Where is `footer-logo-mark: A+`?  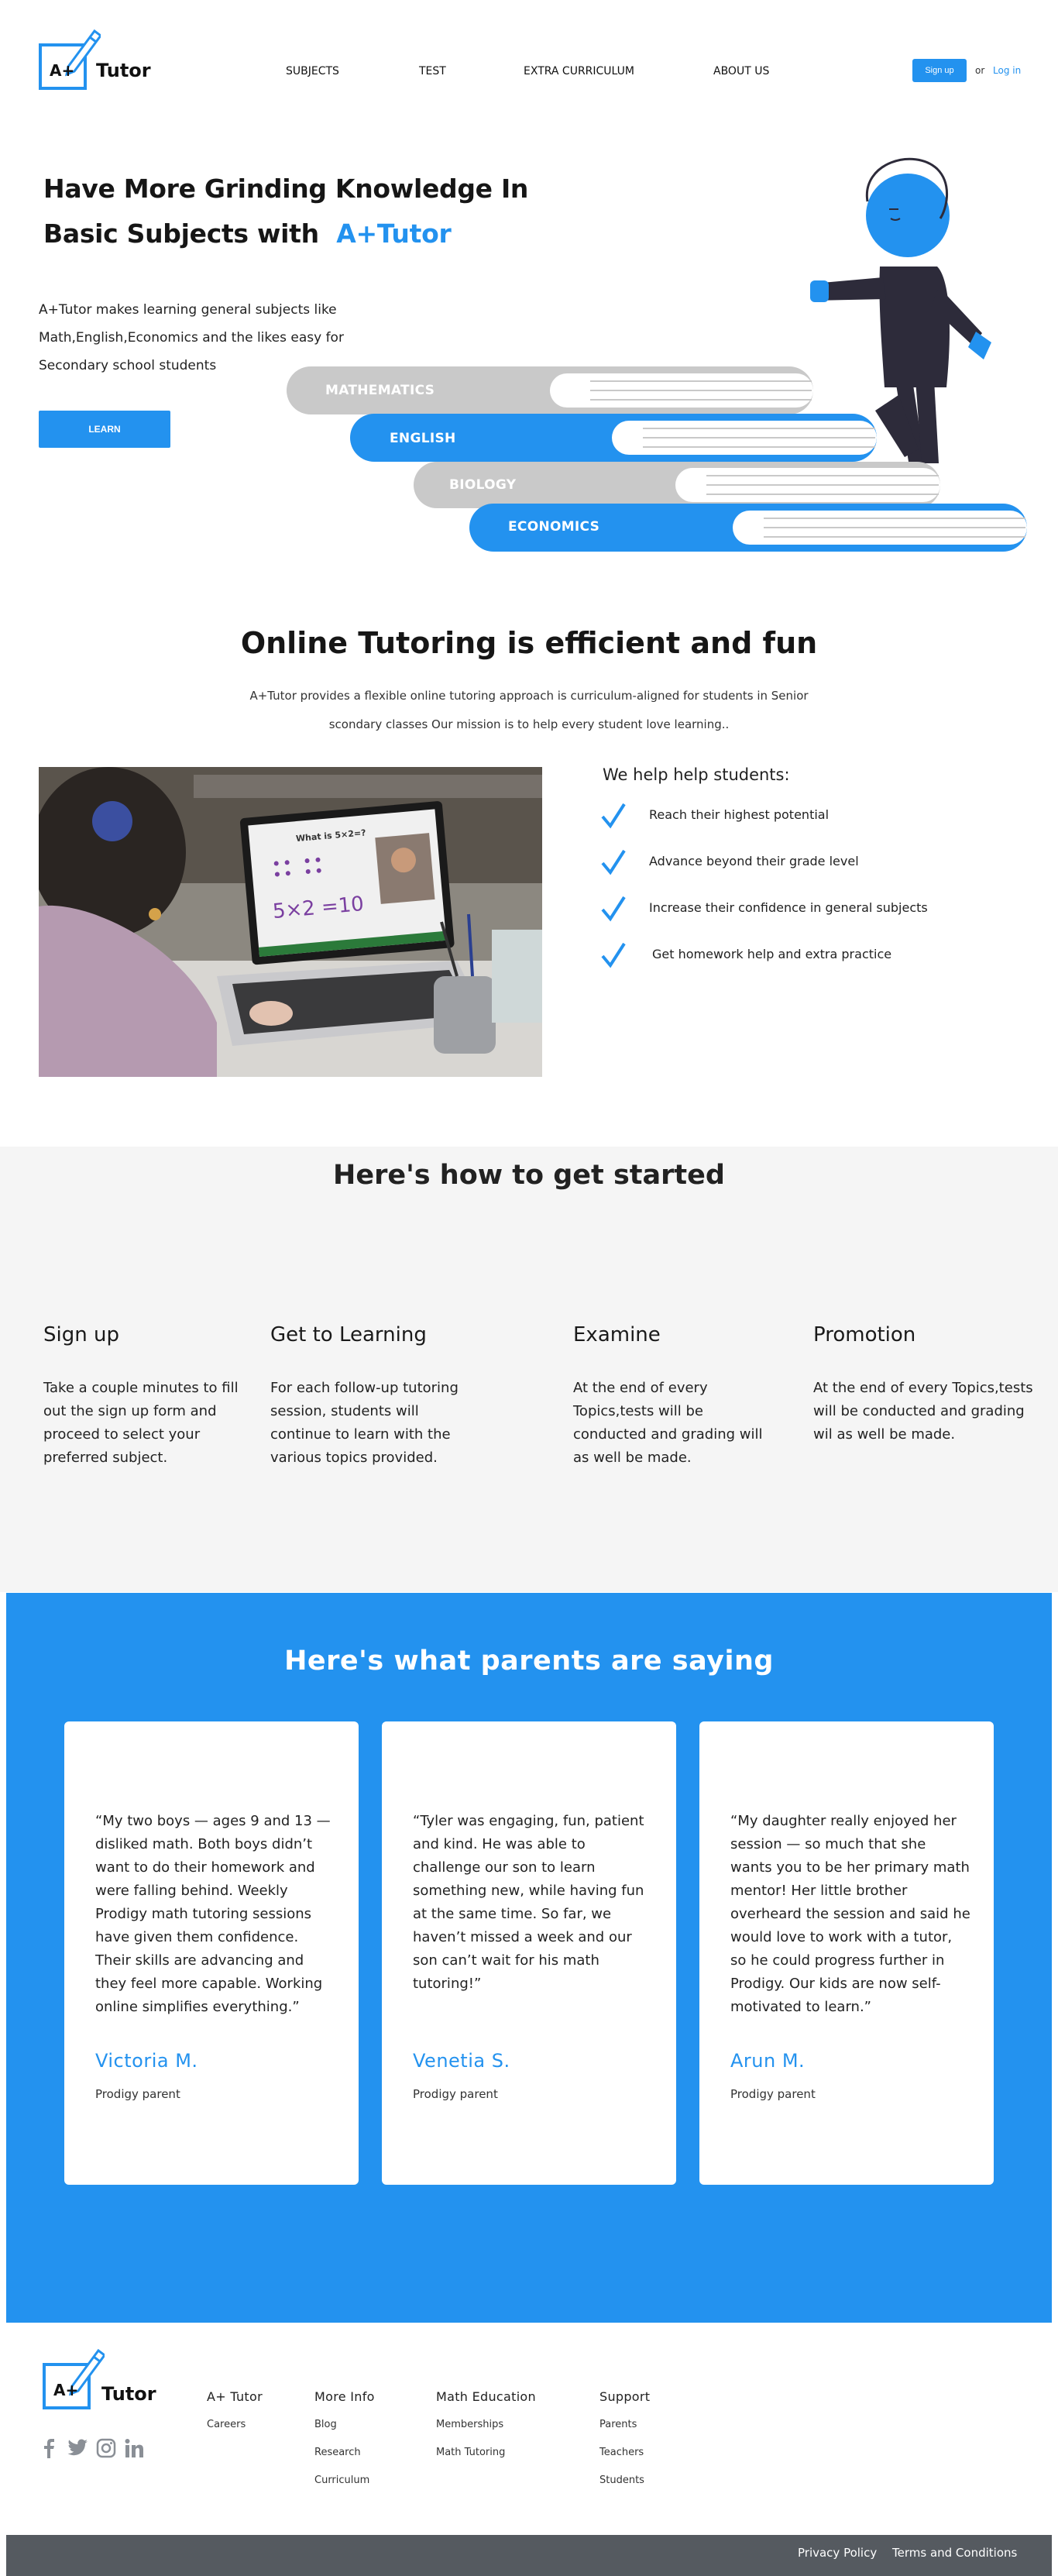
footer-logo-mark: A+ is located at coordinates (65, 2390).